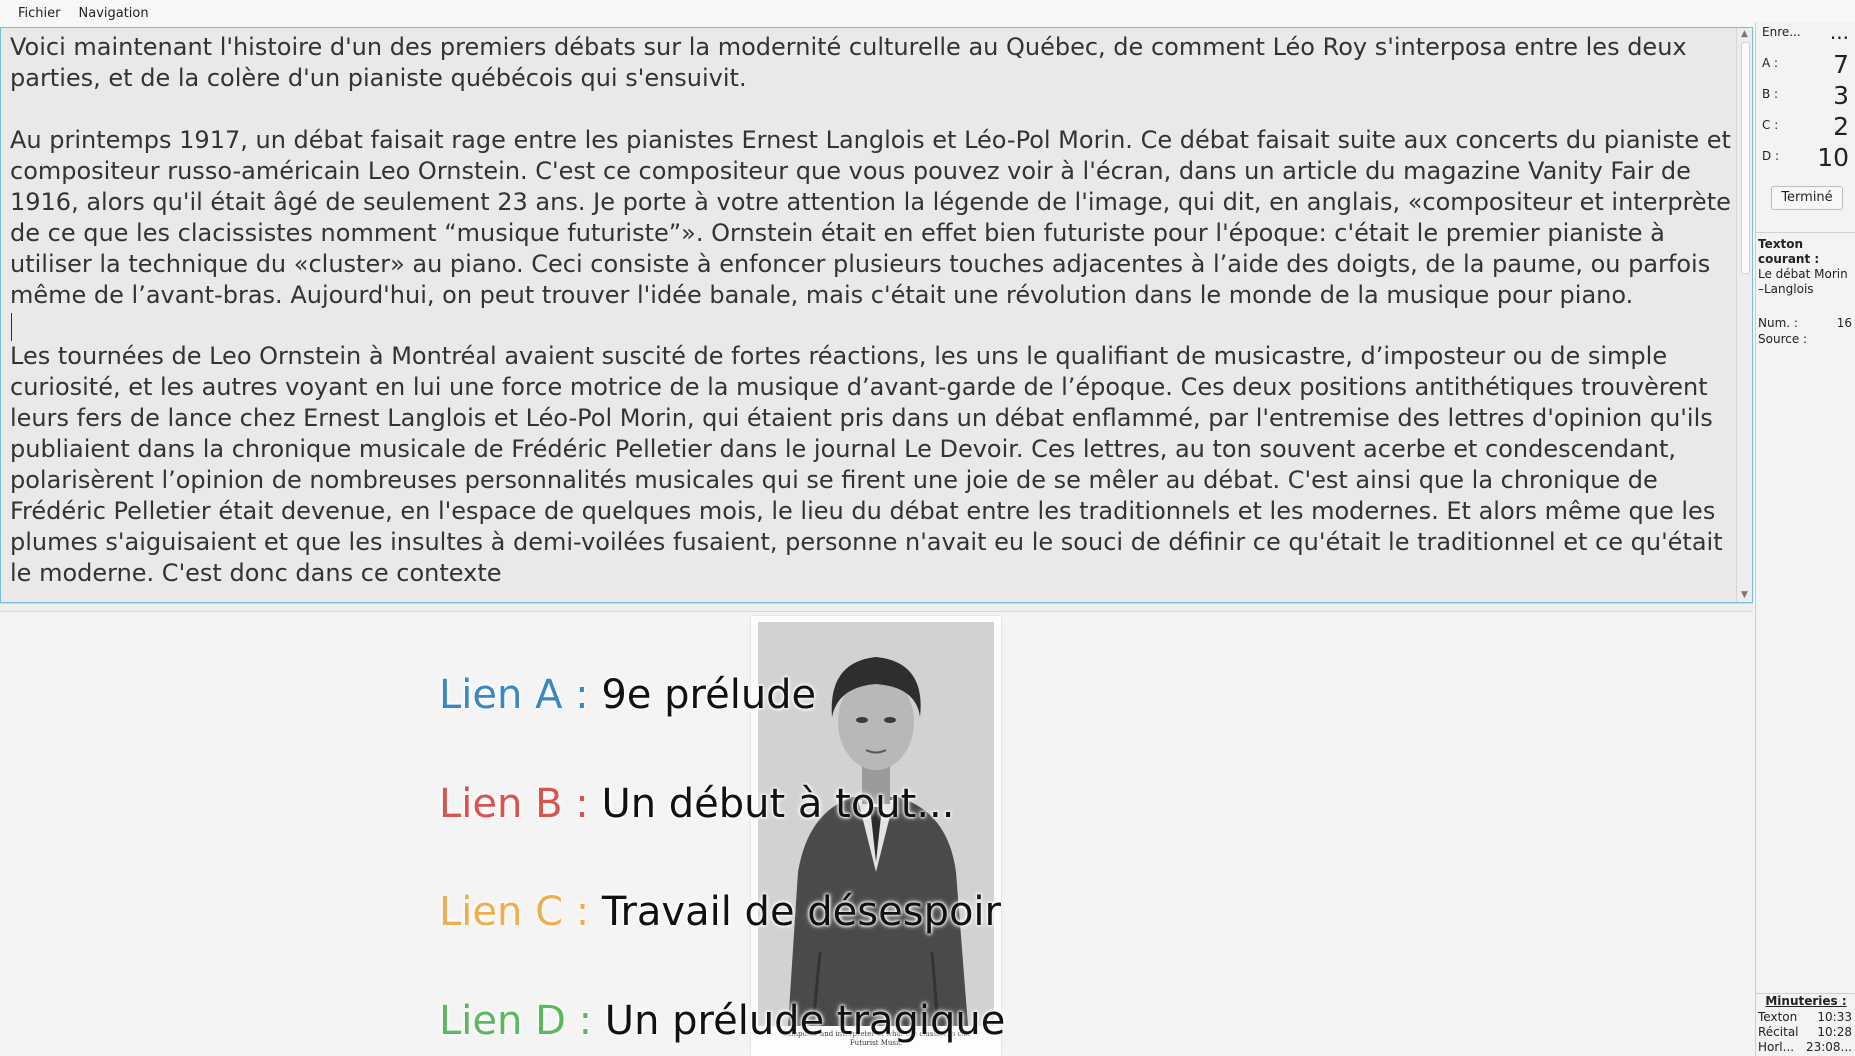  What do you see at coordinates (1806, 1001) in the screenshot?
I see `timers-label: Minuteries :` at bounding box center [1806, 1001].